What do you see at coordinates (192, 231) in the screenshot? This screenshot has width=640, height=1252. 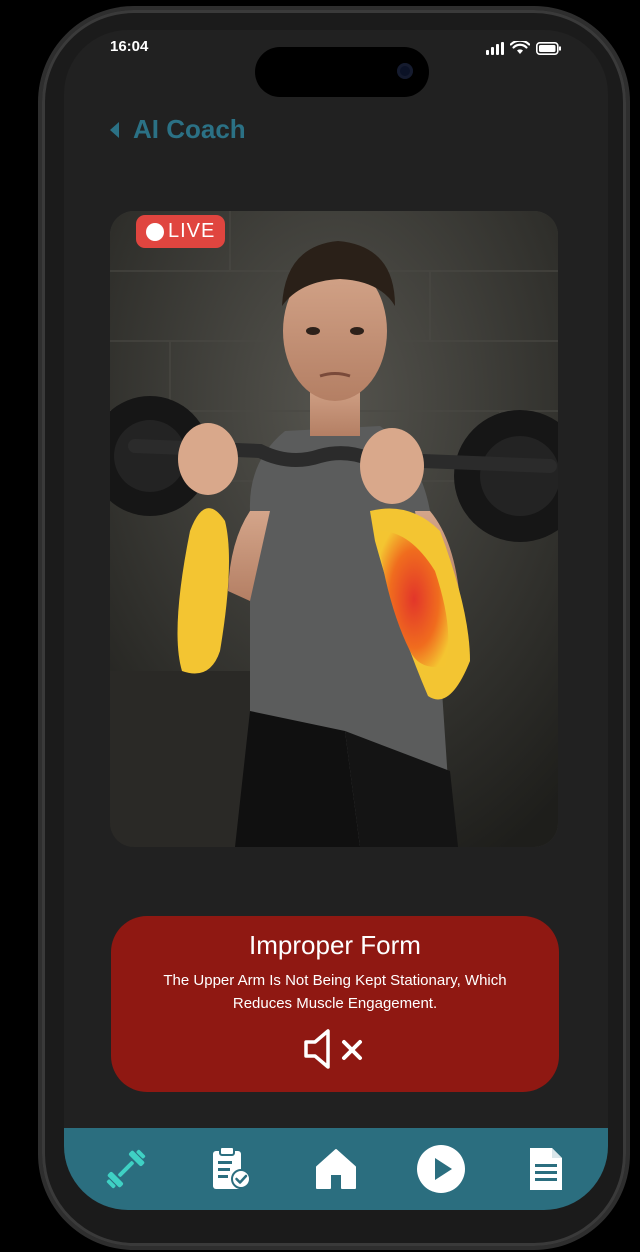 I see `live-label: LIVE` at bounding box center [192, 231].